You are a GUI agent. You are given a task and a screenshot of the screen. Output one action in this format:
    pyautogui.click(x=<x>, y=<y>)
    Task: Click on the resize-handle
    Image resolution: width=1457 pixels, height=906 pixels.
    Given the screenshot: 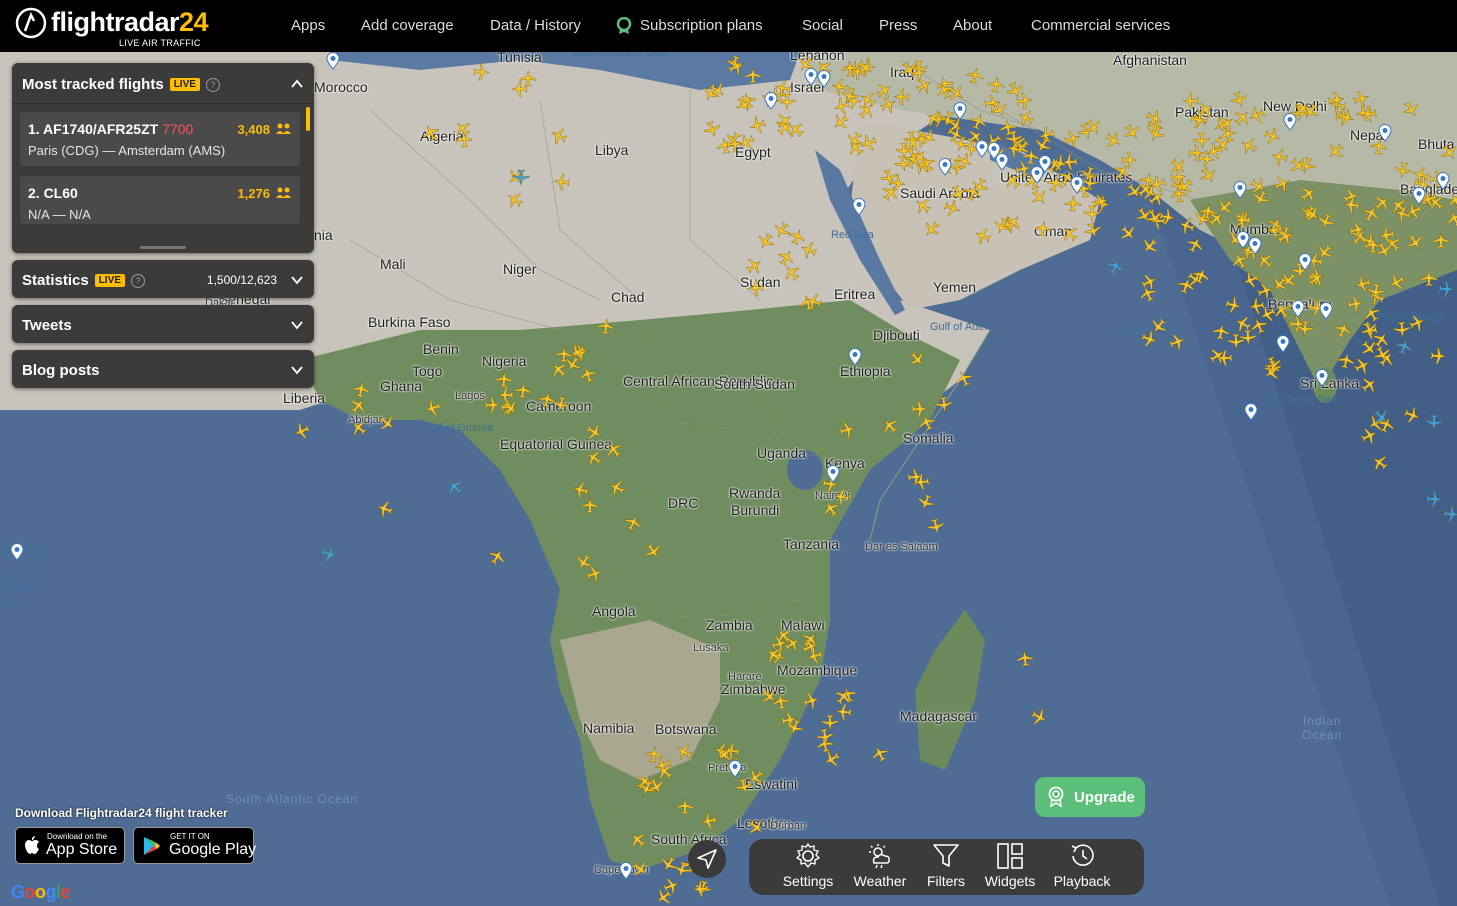 What is the action you would take?
    pyautogui.click(x=163, y=247)
    